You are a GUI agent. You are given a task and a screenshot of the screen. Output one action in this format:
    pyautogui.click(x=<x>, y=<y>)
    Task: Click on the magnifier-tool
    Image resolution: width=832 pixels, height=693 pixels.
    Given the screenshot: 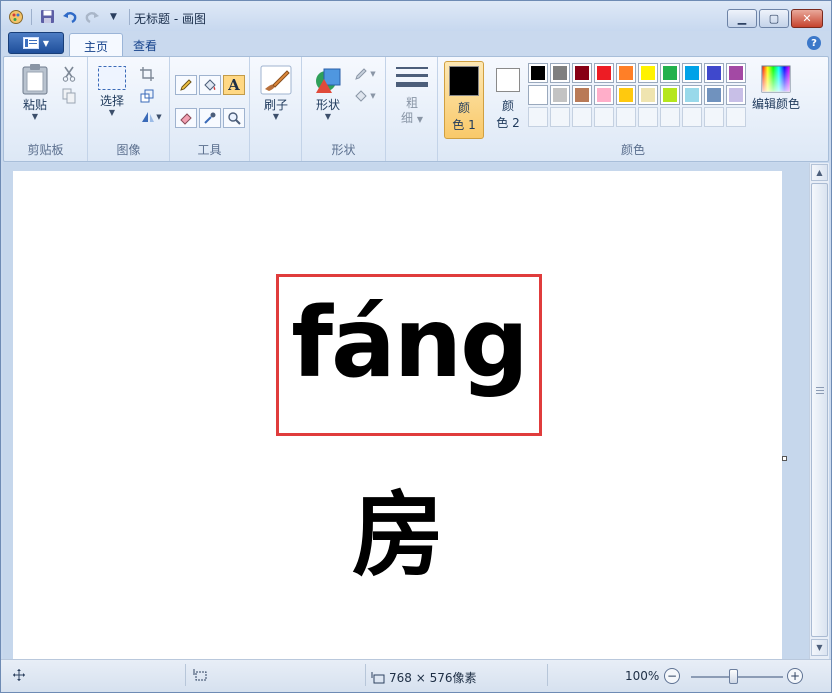 What is the action you would take?
    pyautogui.click(x=234, y=118)
    